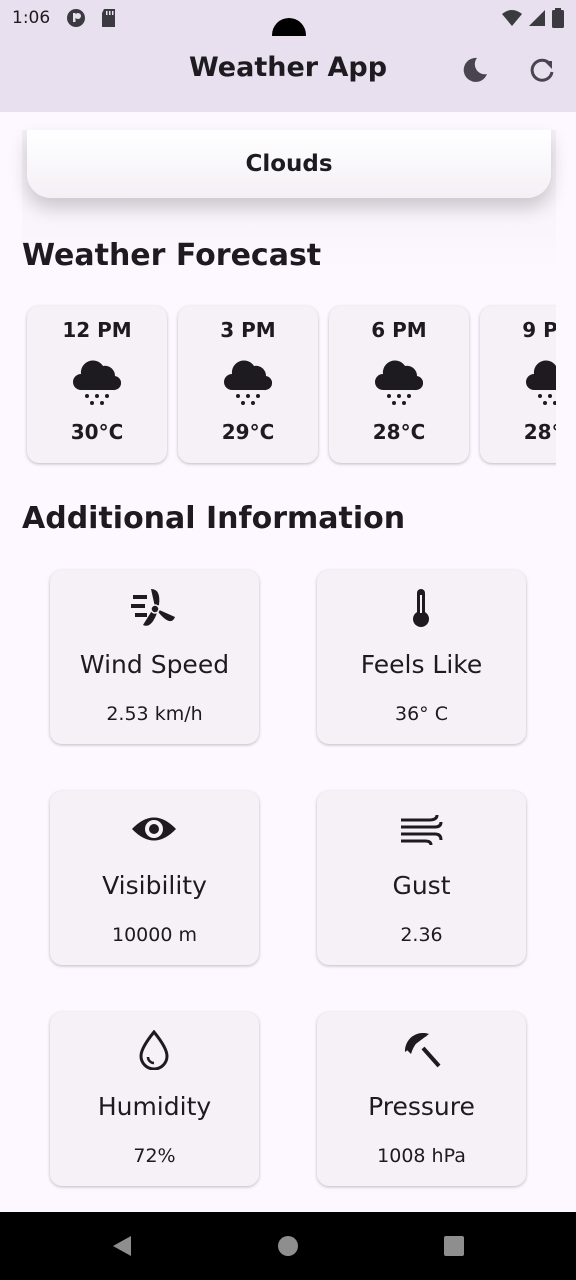 The height and width of the screenshot is (1280, 576). Describe the element at coordinates (288, 74) in the screenshot. I see `app-bar: Weather App` at that location.